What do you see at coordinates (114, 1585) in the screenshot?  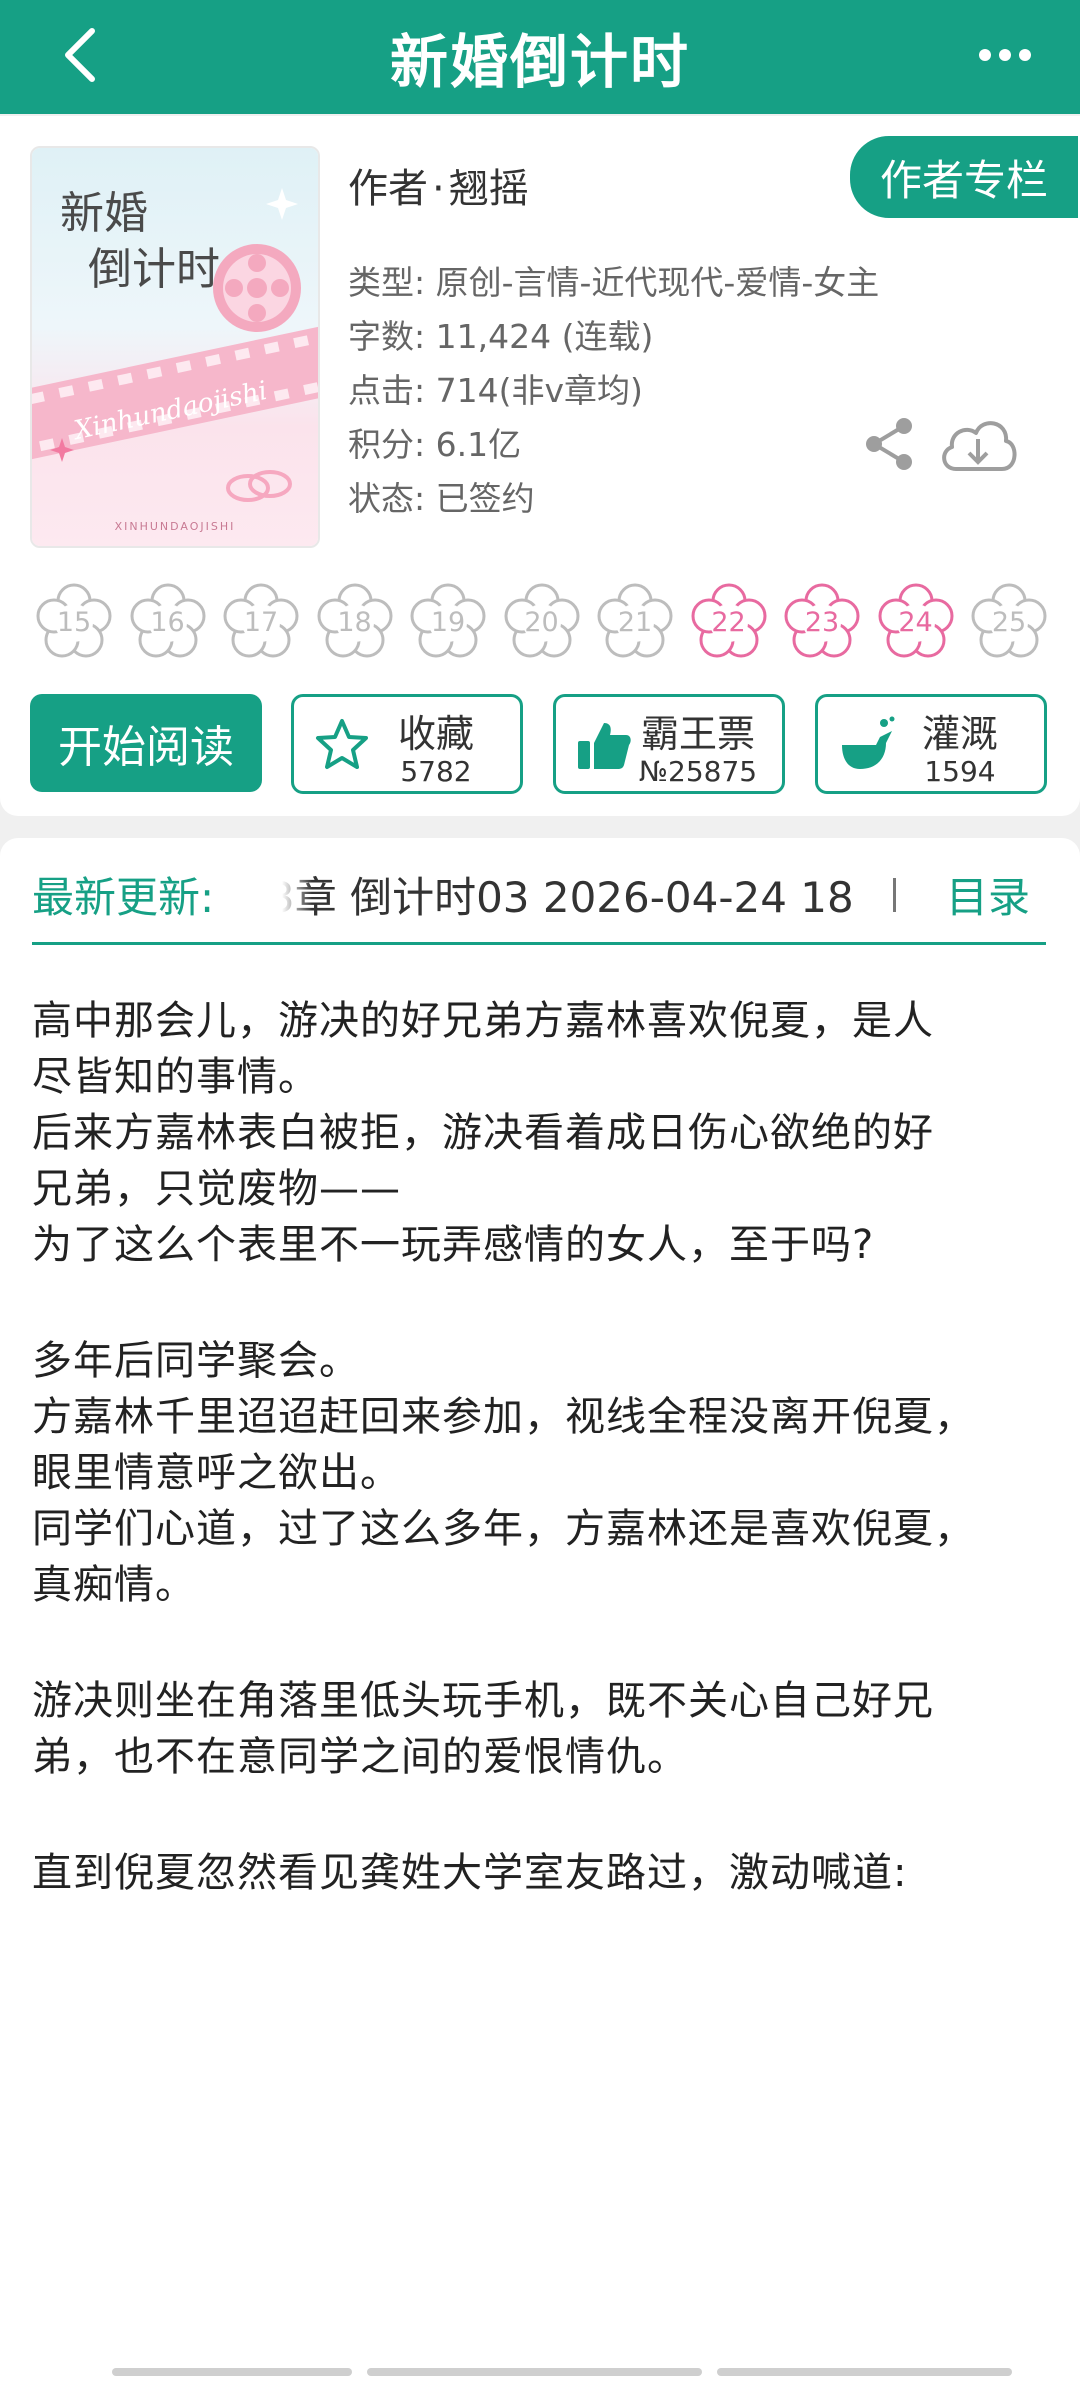 I see `description-line: 真痴情。` at bounding box center [114, 1585].